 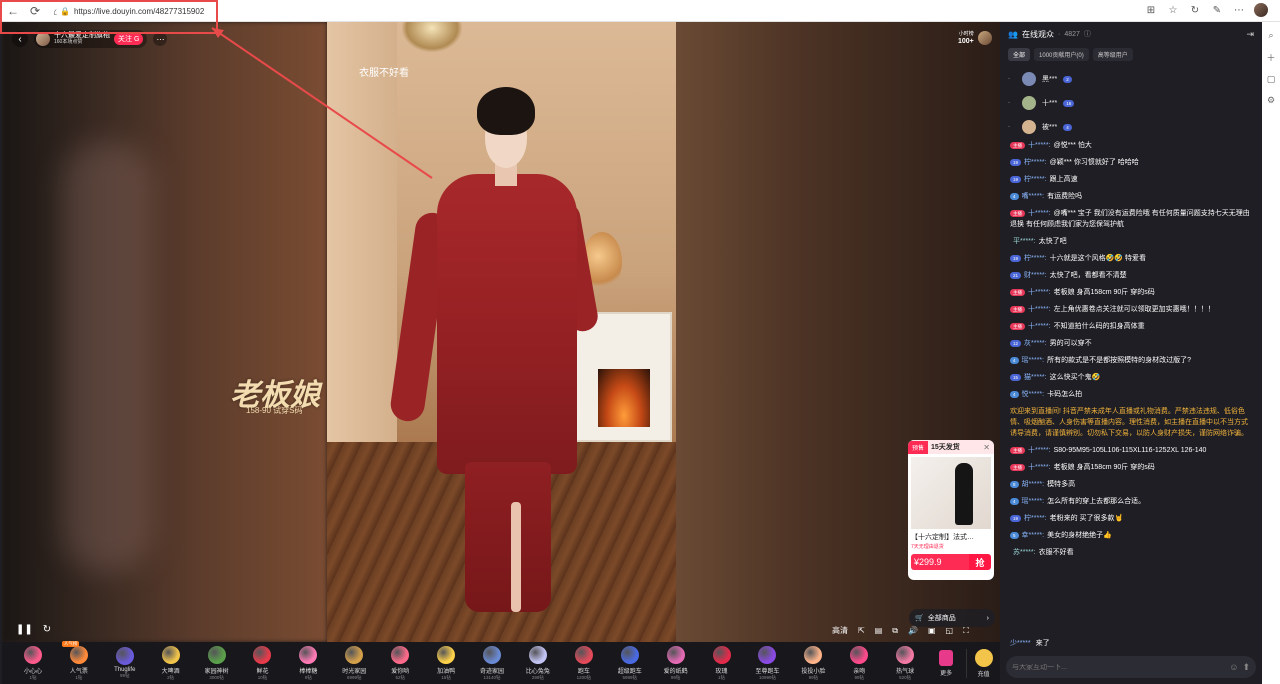 What do you see at coordinates (1067, 79) in the screenshot?
I see `level-badge: 2` at bounding box center [1067, 79].